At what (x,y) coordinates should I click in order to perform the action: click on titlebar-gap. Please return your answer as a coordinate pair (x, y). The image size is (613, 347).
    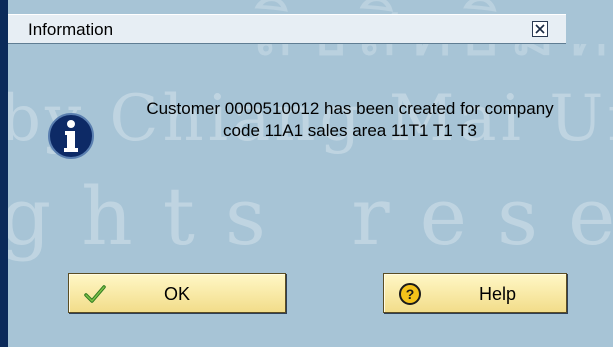
    Looking at the image, I should click on (589, 29).